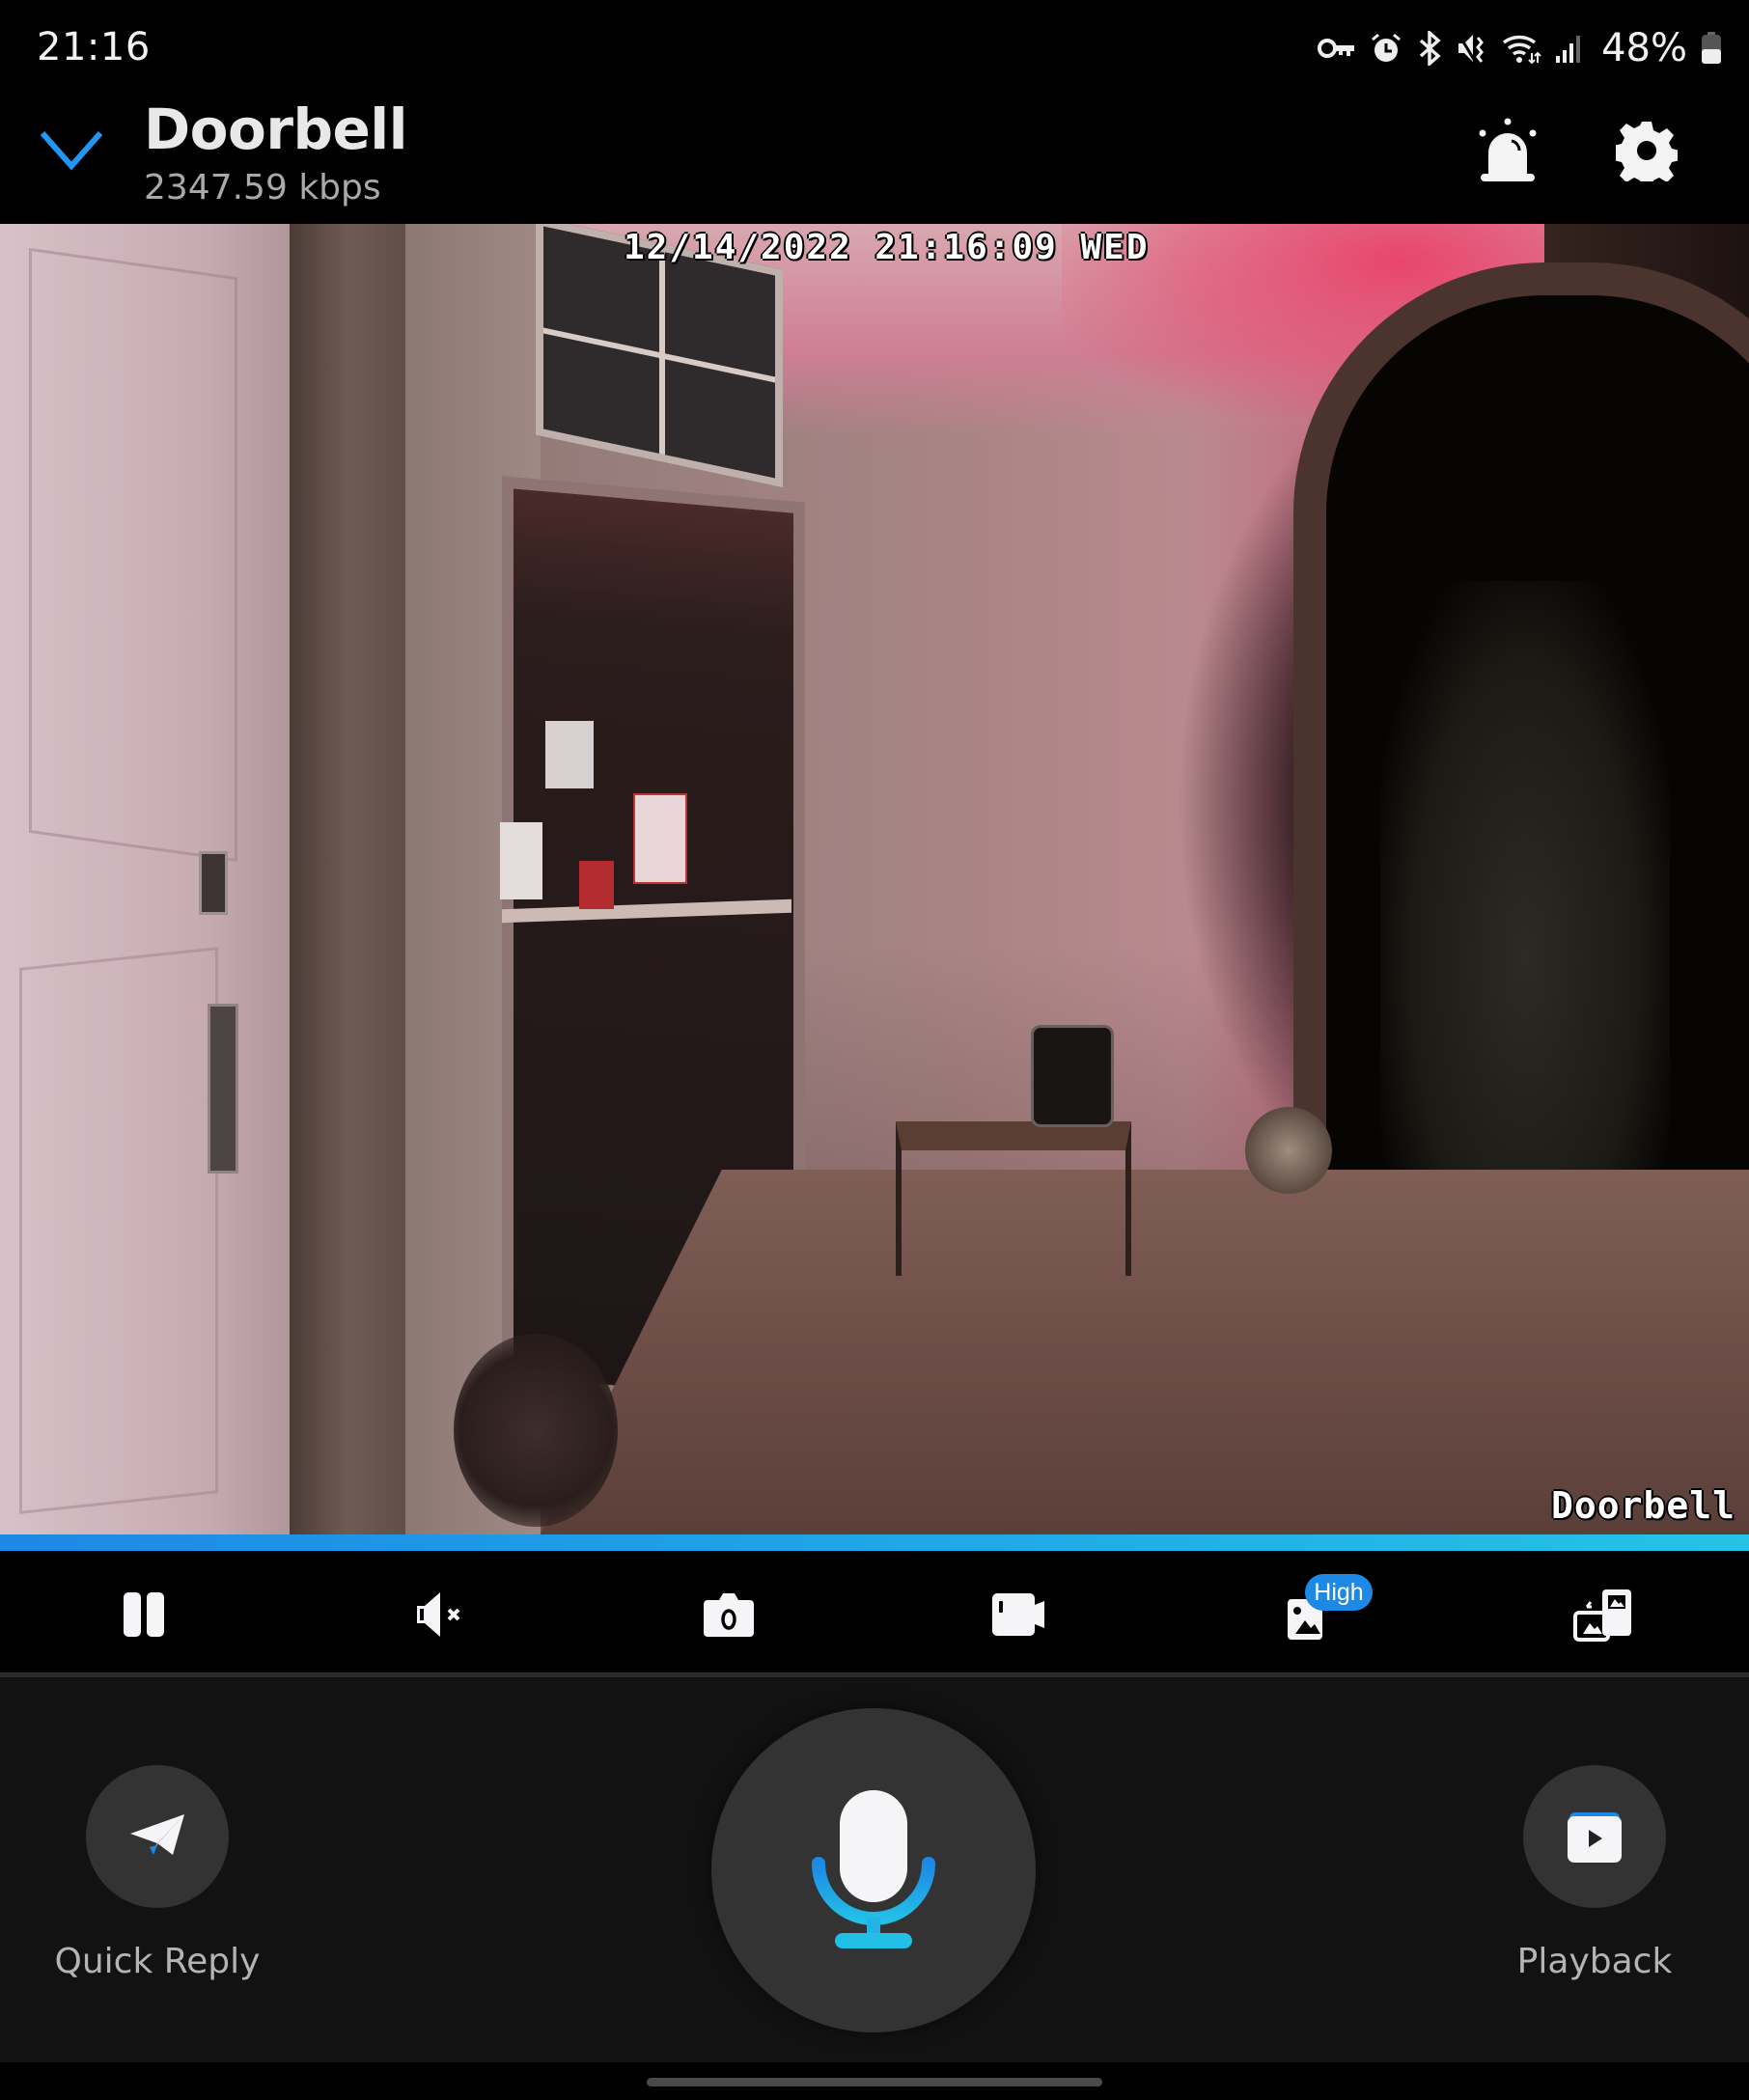  What do you see at coordinates (875, 1611) in the screenshot?
I see `video-toolbar` at bounding box center [875, 1611].